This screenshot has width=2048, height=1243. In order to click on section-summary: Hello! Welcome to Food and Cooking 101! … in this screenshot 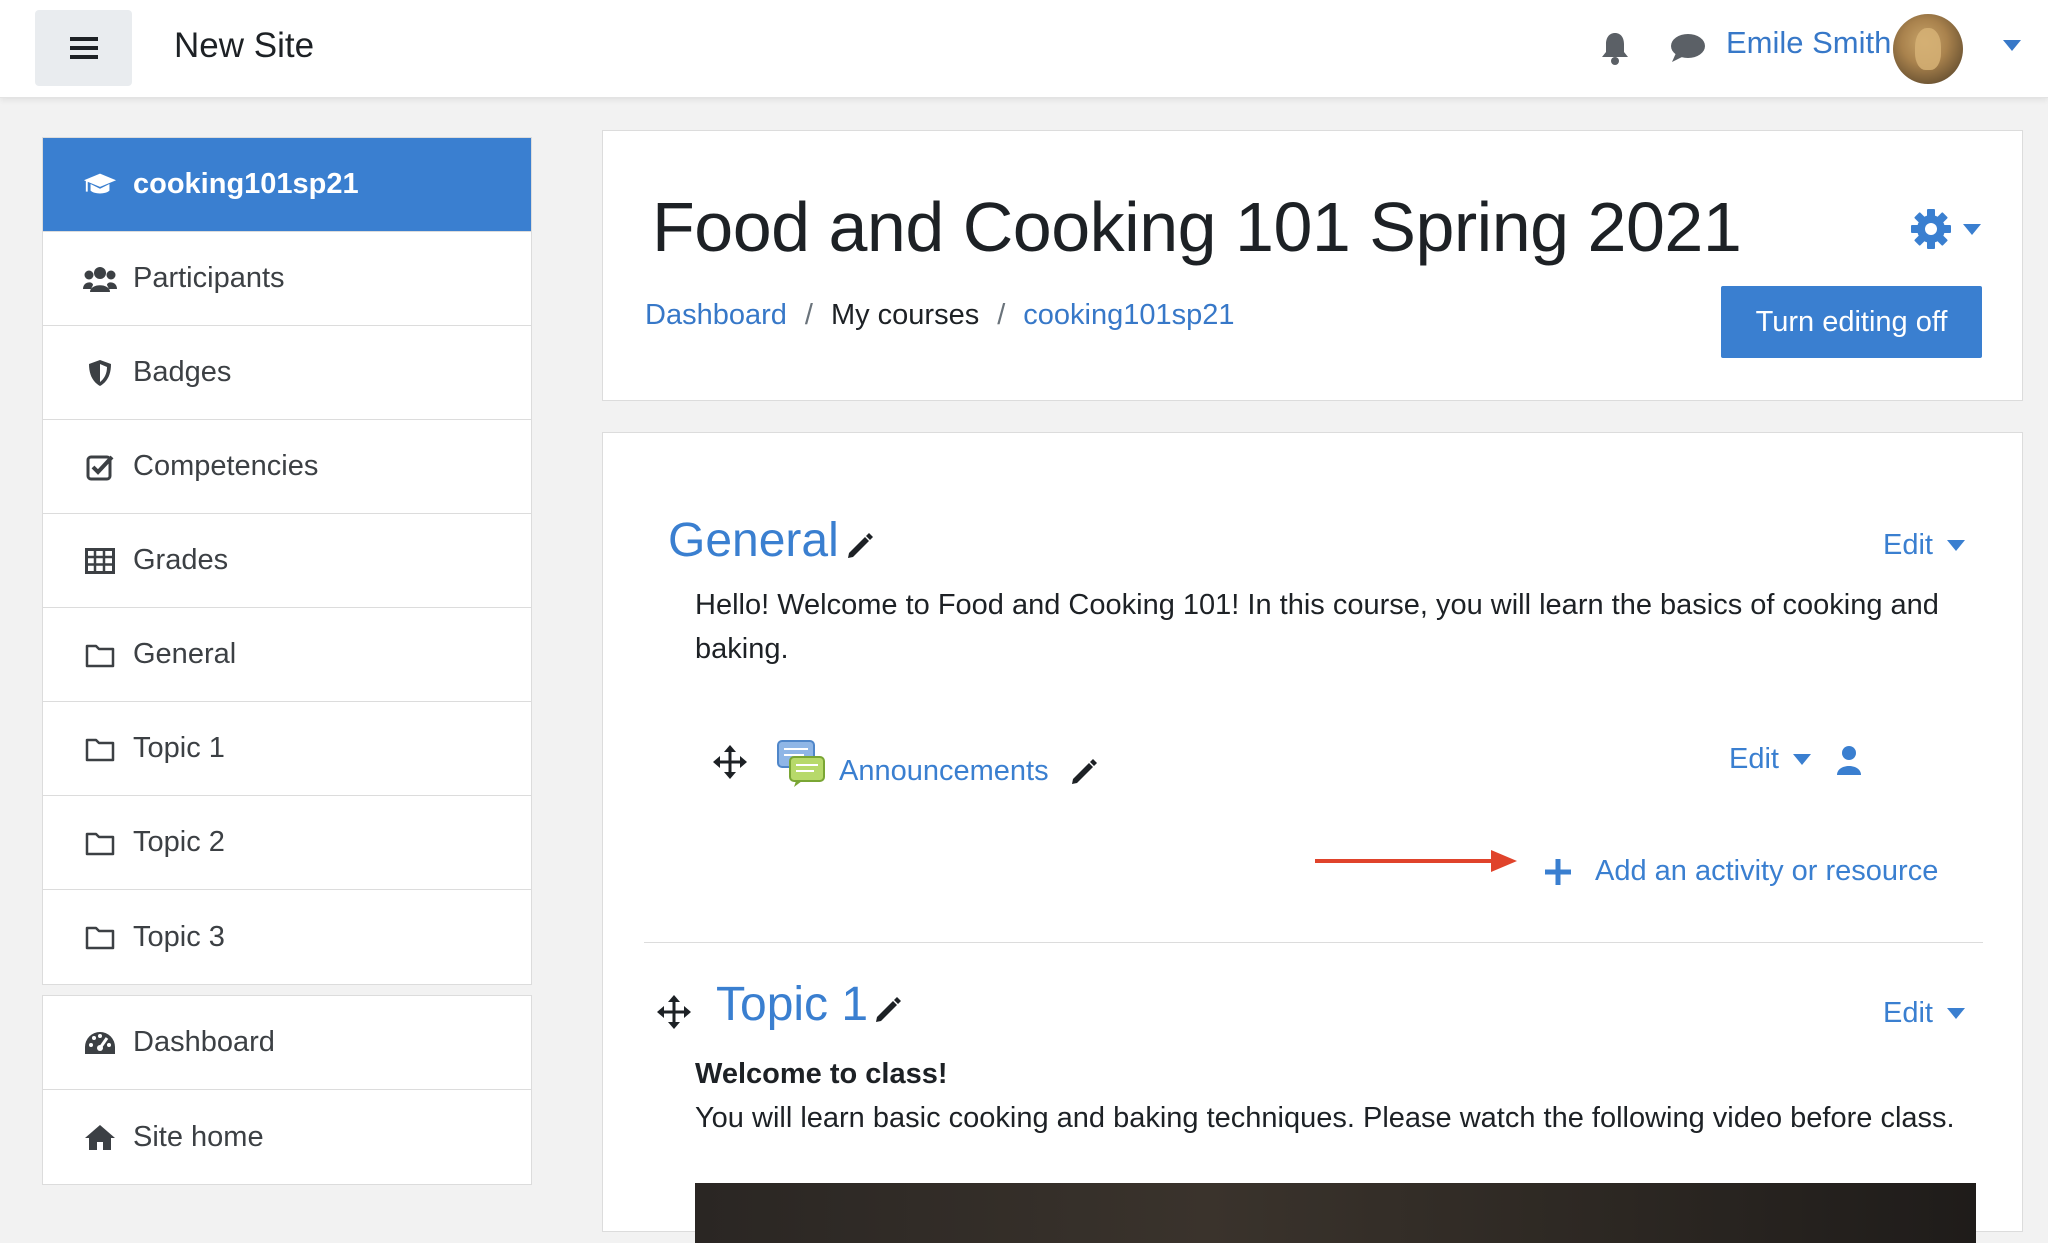, I will do `click(1317, 627)`.